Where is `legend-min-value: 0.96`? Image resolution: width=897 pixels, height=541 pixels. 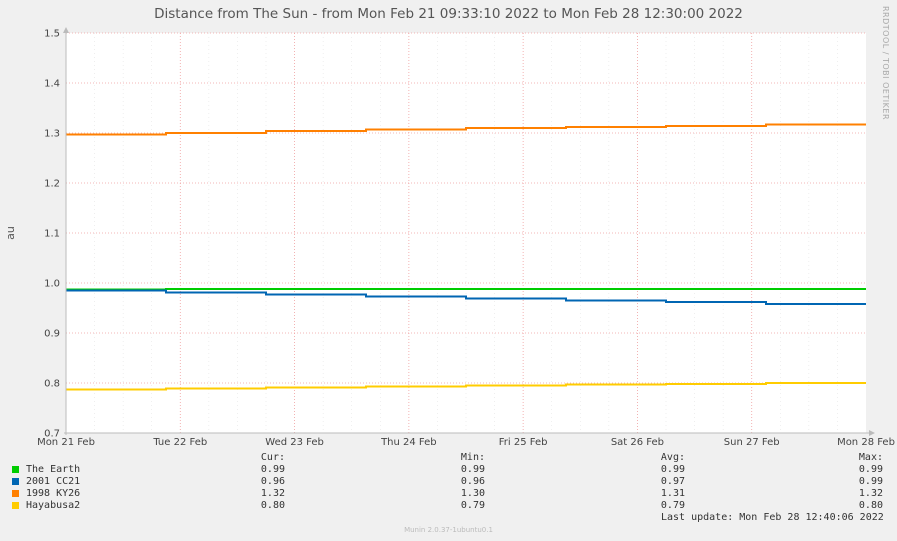
legend-min-value: 0.96 is located at coordinates (472, 481).